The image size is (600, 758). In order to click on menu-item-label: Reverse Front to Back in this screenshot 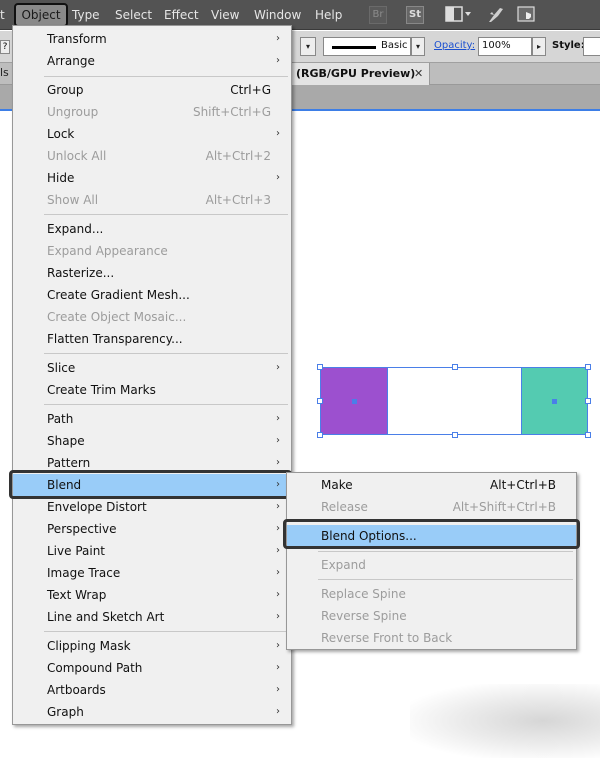, I will do `click(387, 638)`.